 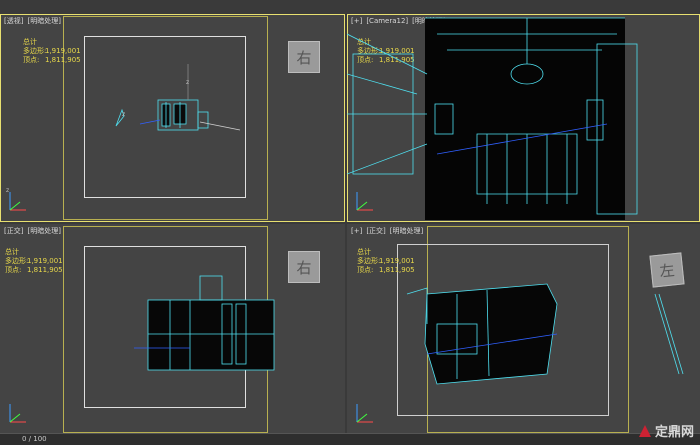 I want to click on axis-gizmo: z, so click(x=16, y=199).